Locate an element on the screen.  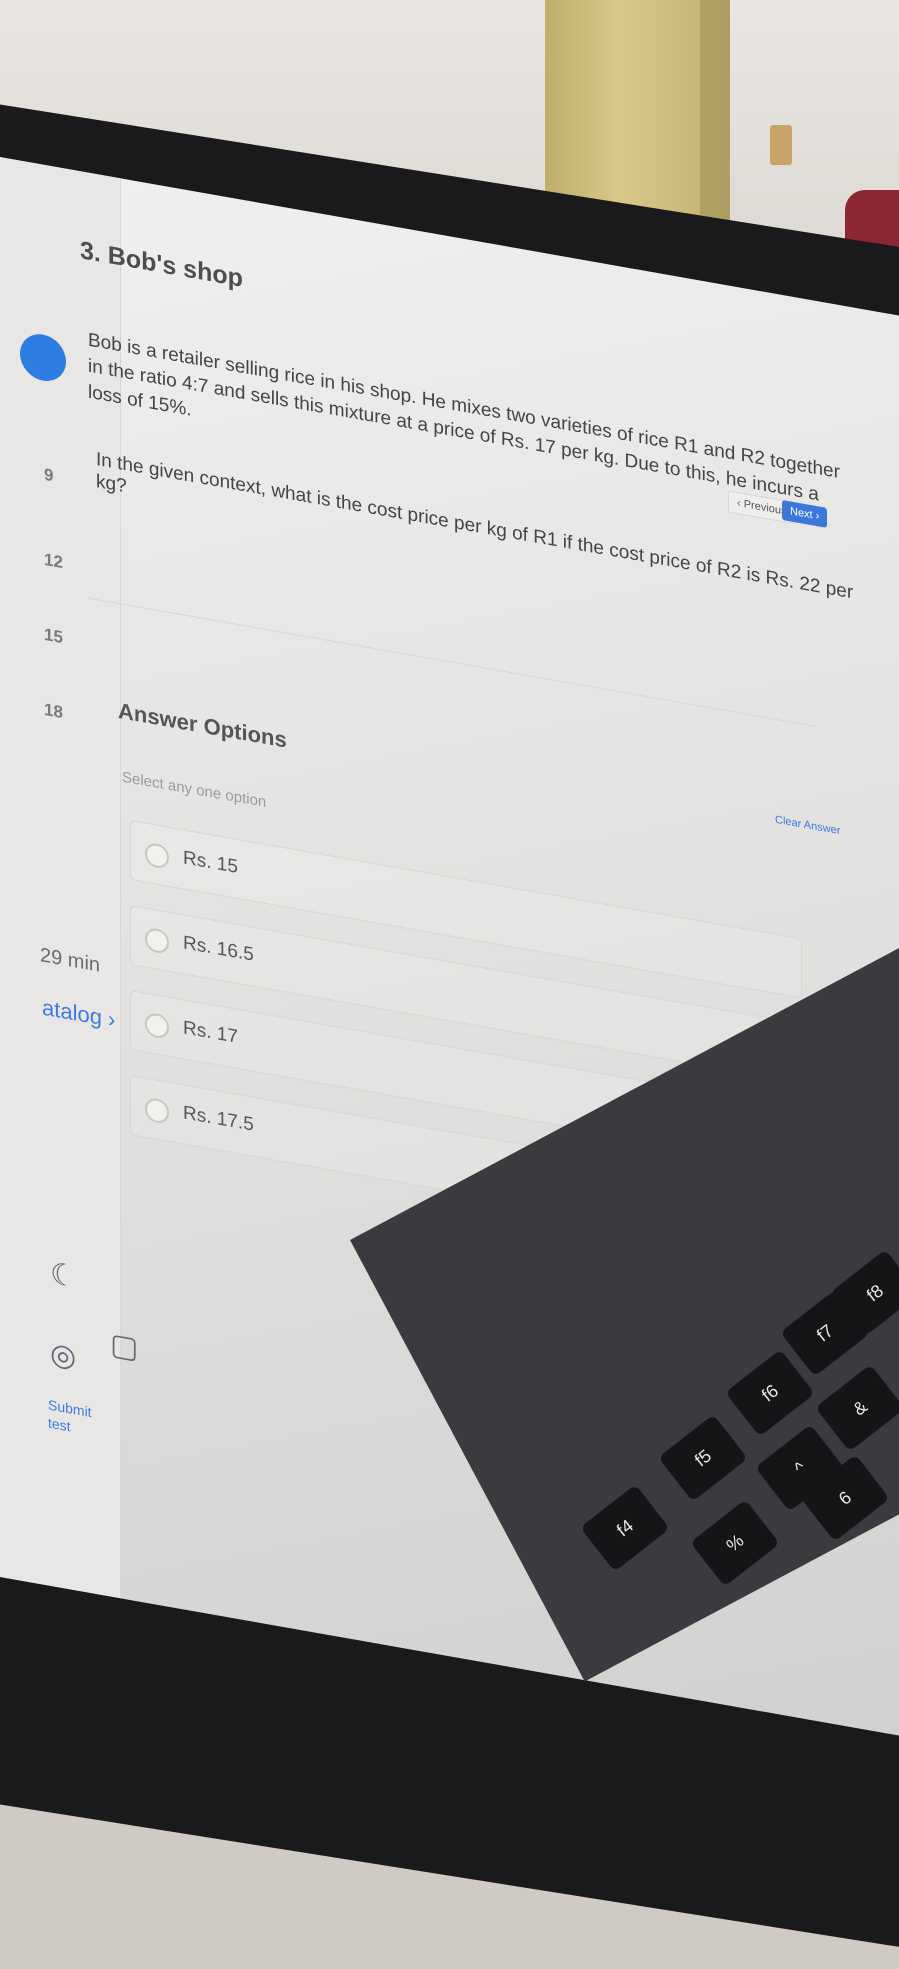
question-number: 12 is located at coordinates (53, 561).